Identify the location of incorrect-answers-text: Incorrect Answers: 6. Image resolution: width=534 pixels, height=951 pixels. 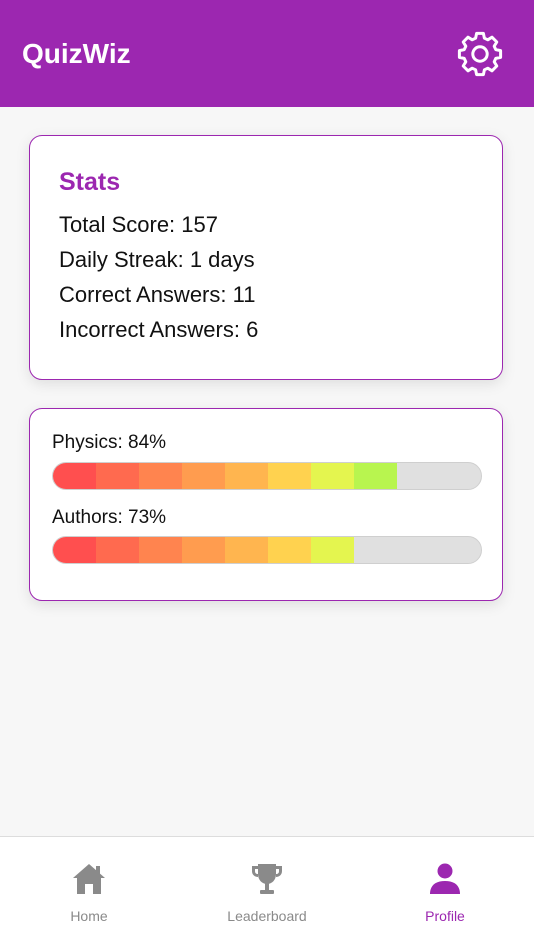
(159, 329).